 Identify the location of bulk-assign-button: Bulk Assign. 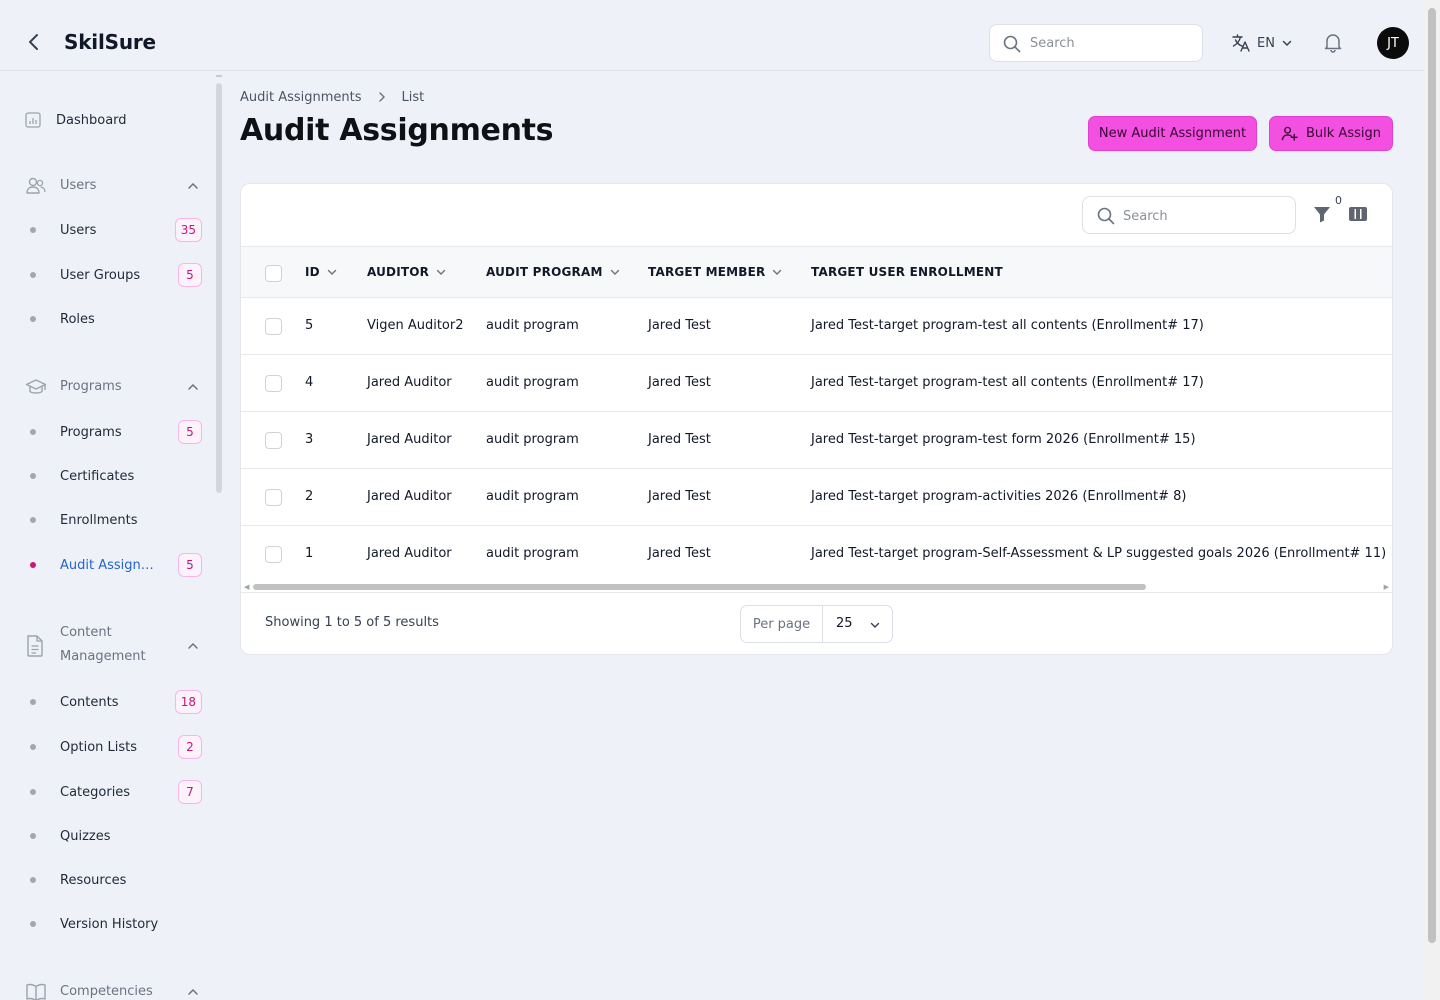
(1331, 133).